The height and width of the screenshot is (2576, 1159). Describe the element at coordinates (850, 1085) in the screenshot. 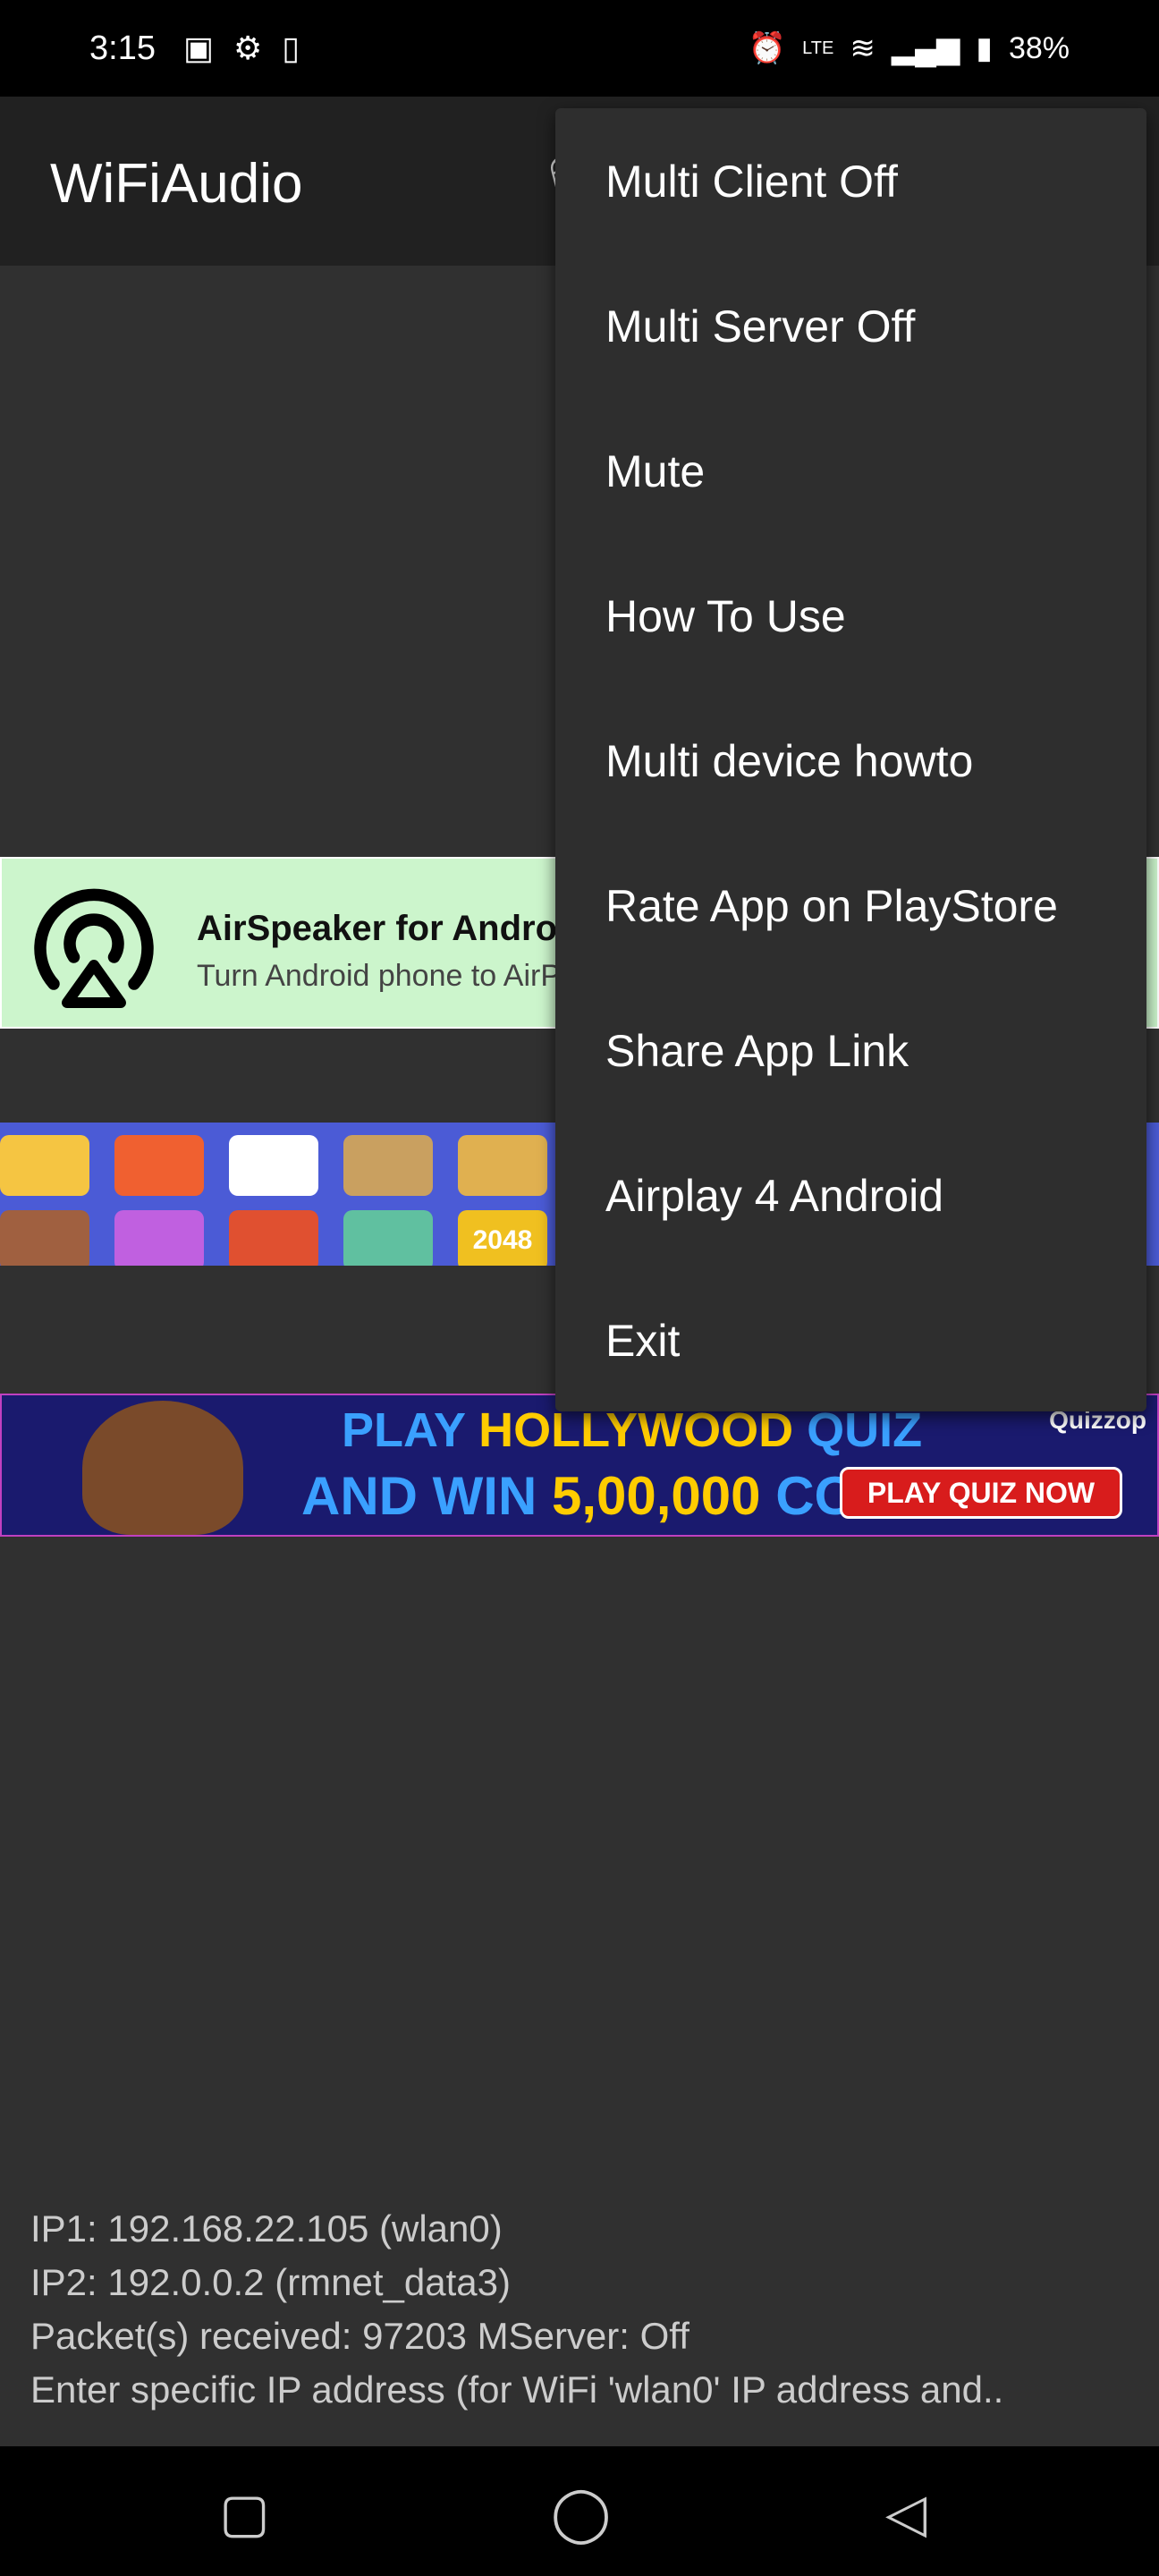

I see `menu-item-share-link: Share App Link` at that location.